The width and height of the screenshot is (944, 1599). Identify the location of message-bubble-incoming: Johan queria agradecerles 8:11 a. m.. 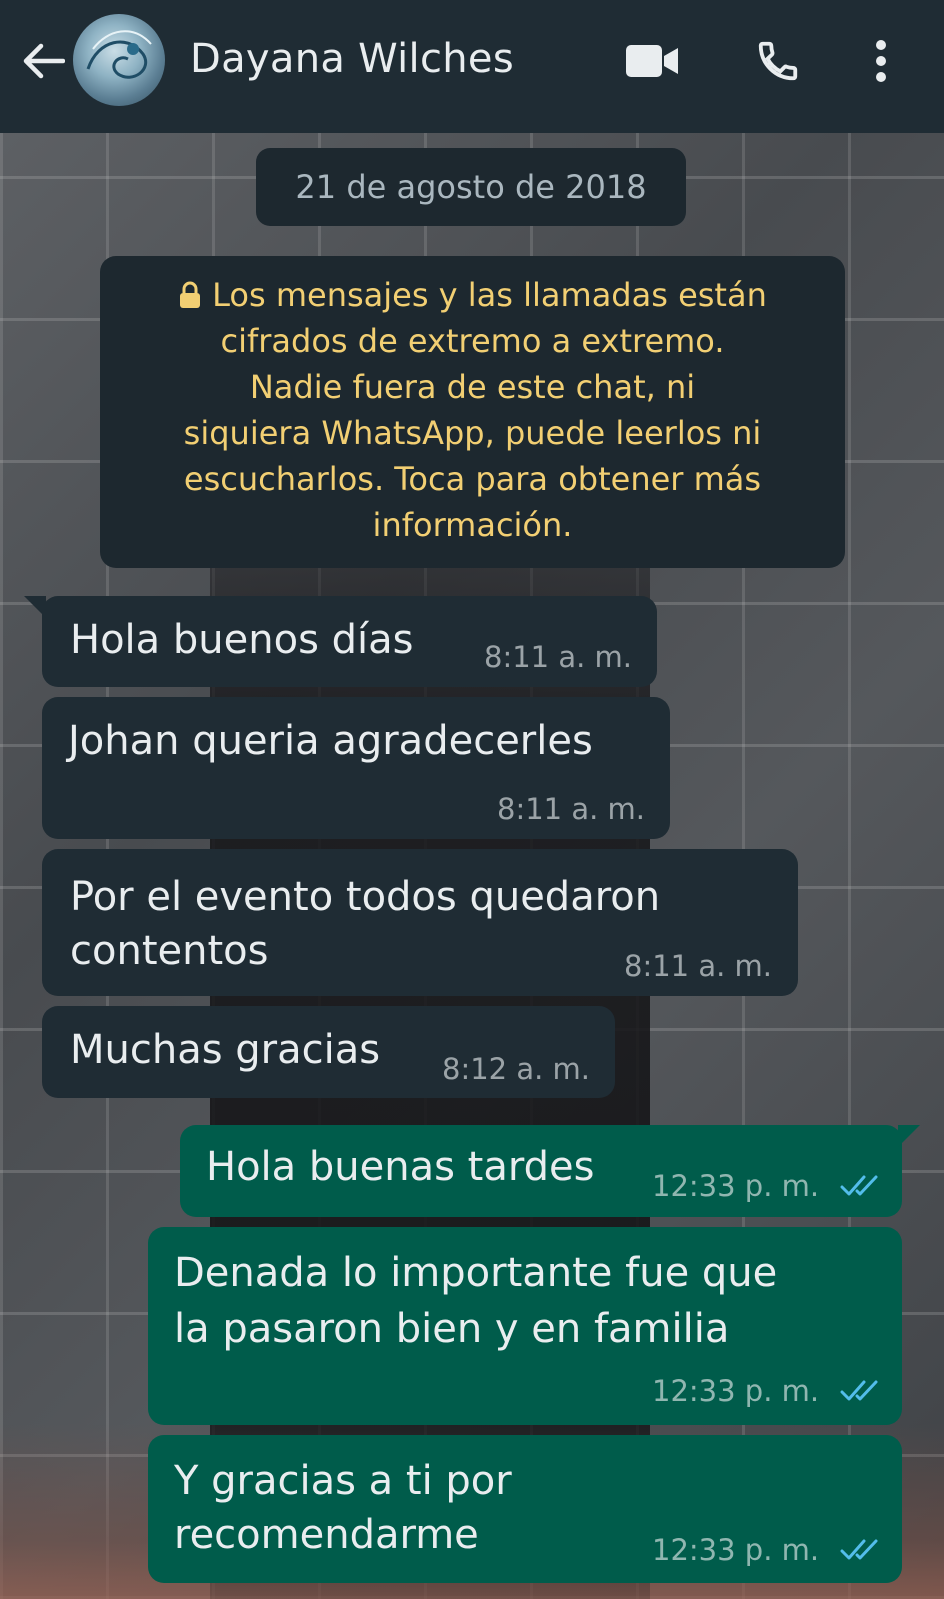
(356, 768).